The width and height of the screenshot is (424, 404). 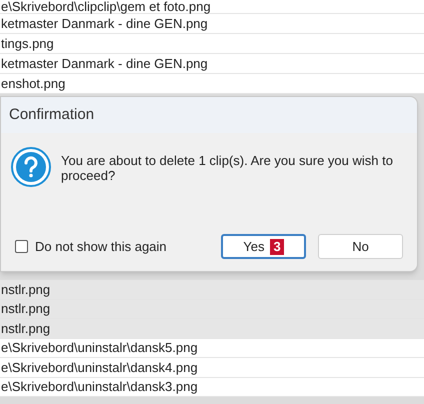 I want to click on file-path: e\Skrivebord\clipclip\gem et foto.png, so click(x=106, y=6).